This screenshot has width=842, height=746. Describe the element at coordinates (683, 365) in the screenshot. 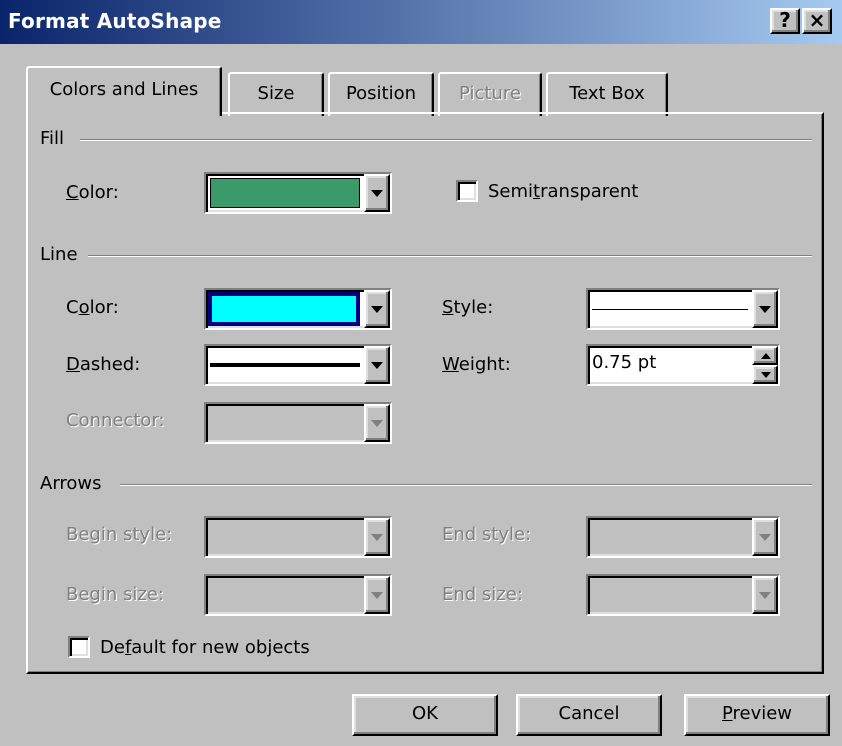

I see `weight-spinner: 0.75 pt` at that location.